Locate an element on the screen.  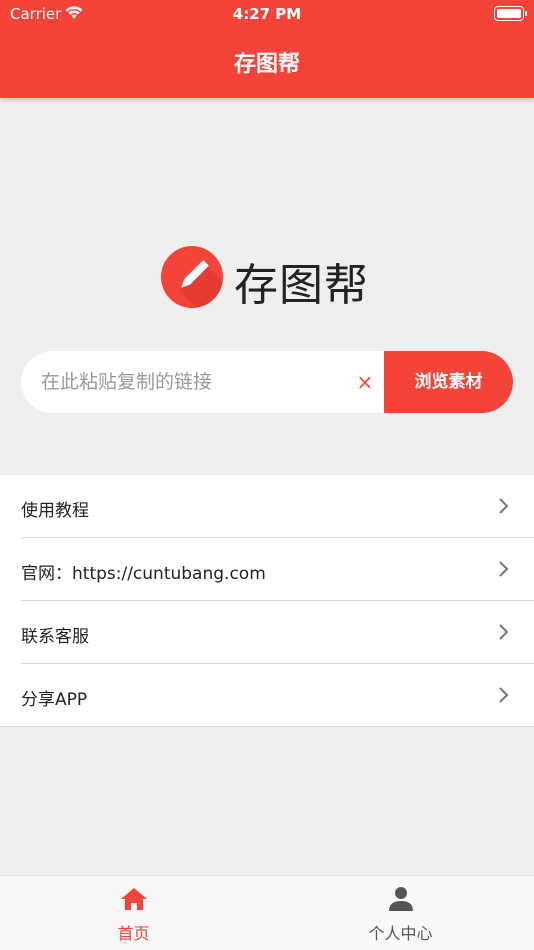
clear-button: × is located at coordinates (365, 382).